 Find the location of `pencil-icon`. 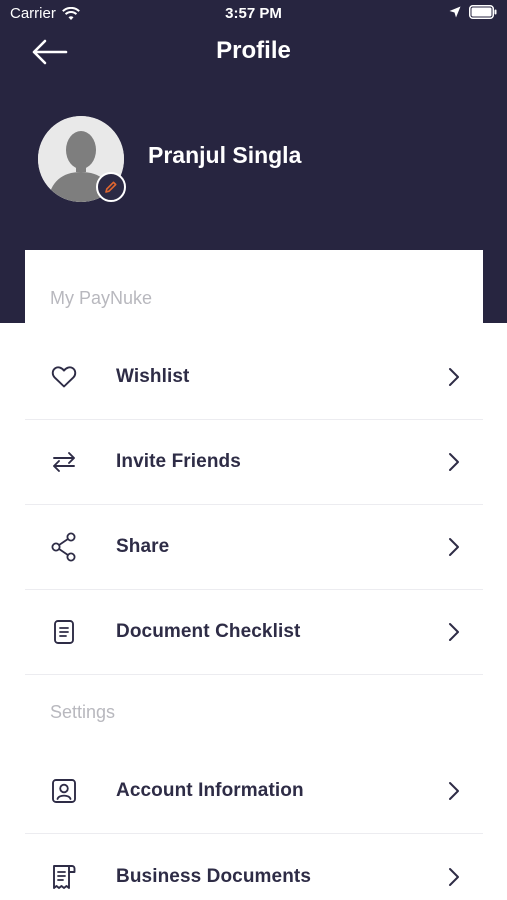

pencil-icon is located at coordinates (111, 187).